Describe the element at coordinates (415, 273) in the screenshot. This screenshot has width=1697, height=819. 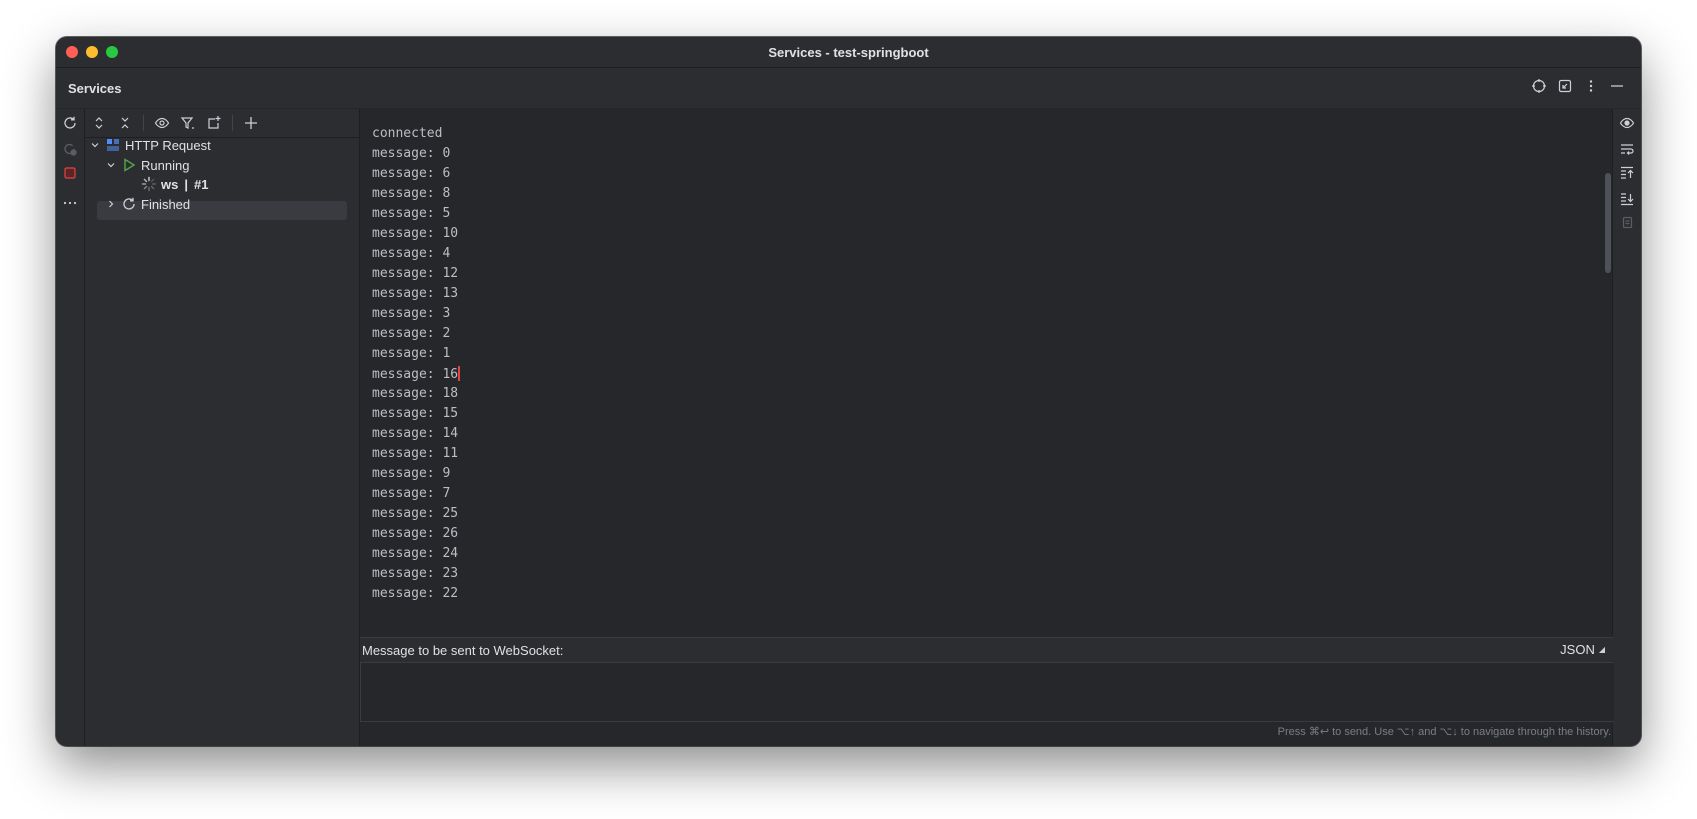
I see `console-line: message: 12` at that location.